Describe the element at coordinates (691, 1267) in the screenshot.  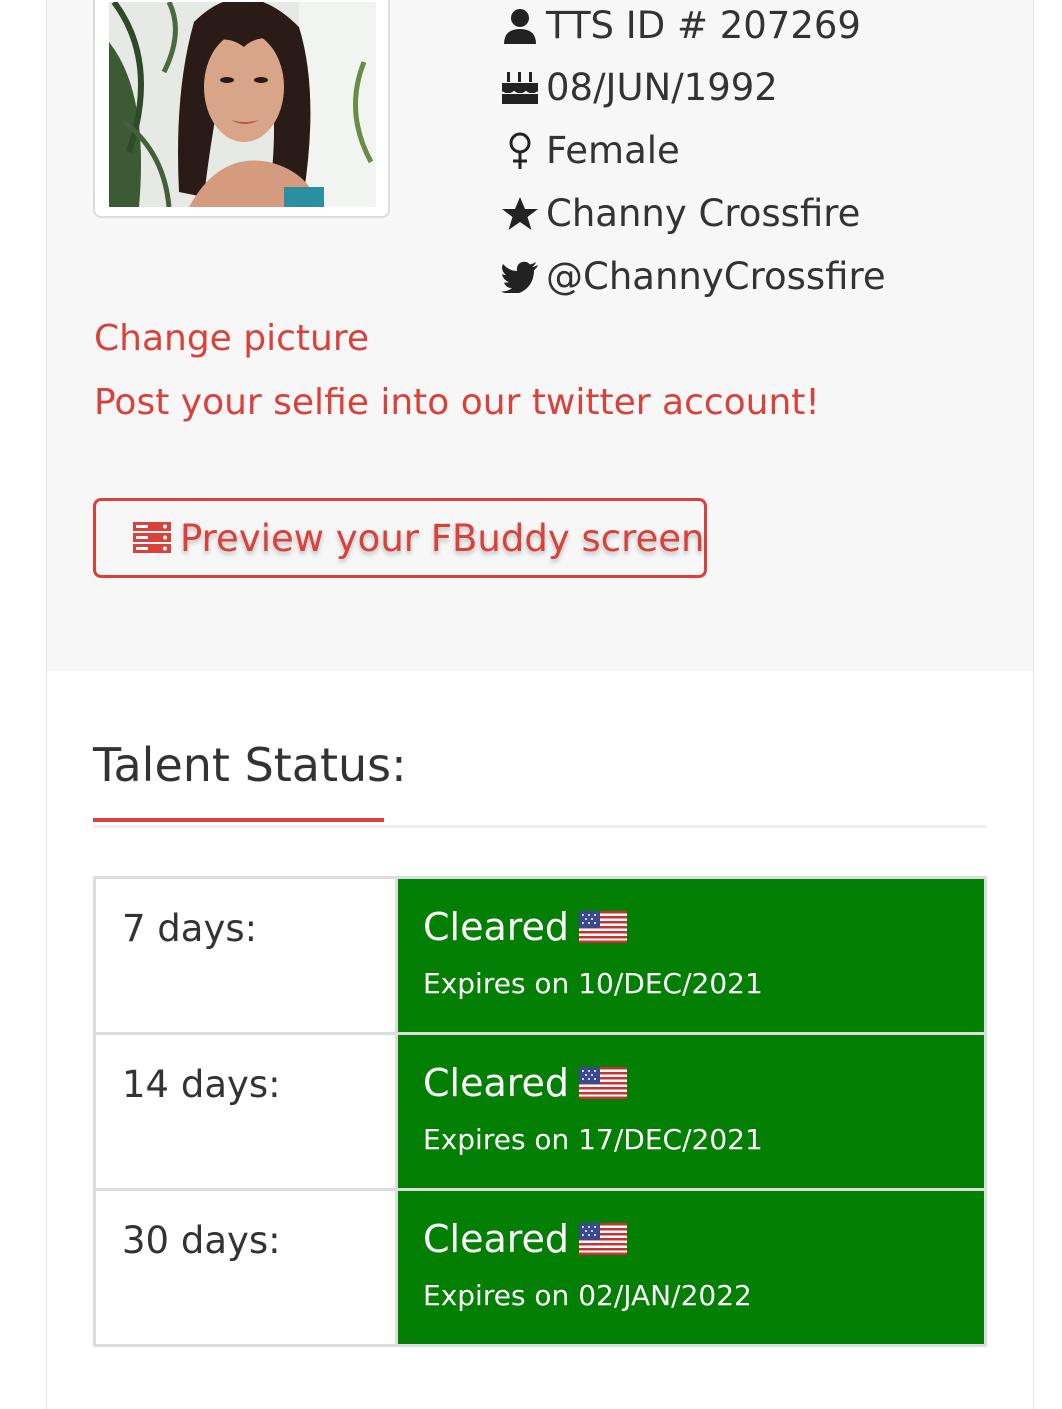
I see `status-cell: Cleared Expires on 02/JAN/2022` at that location.